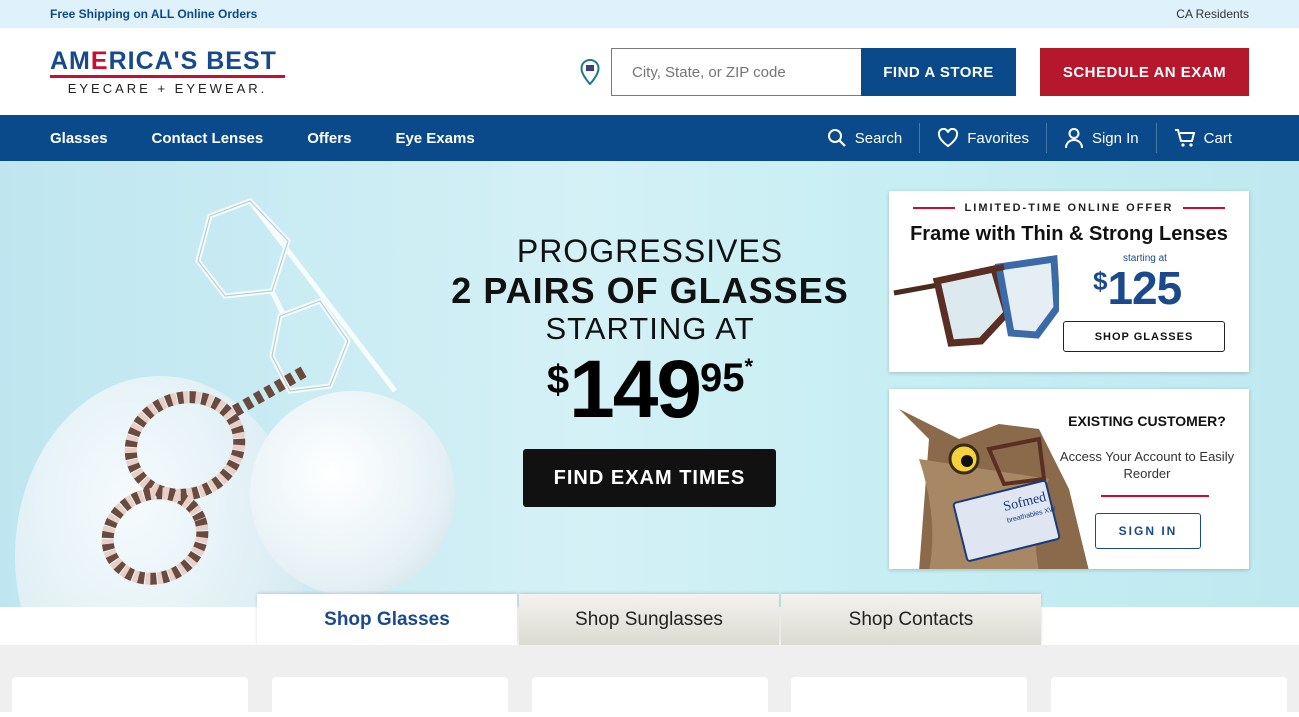  Describe the element at coordinates (1144, 288) in the screenshot. I see `offer-price-value: 125` at that location.